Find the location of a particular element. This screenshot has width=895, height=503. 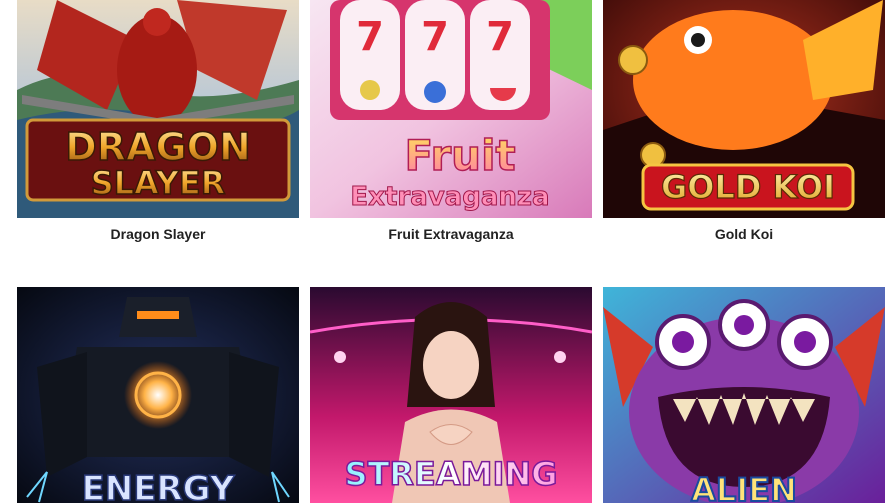

game-tile-alien: ALIEN is located at coordinates (744, 395).